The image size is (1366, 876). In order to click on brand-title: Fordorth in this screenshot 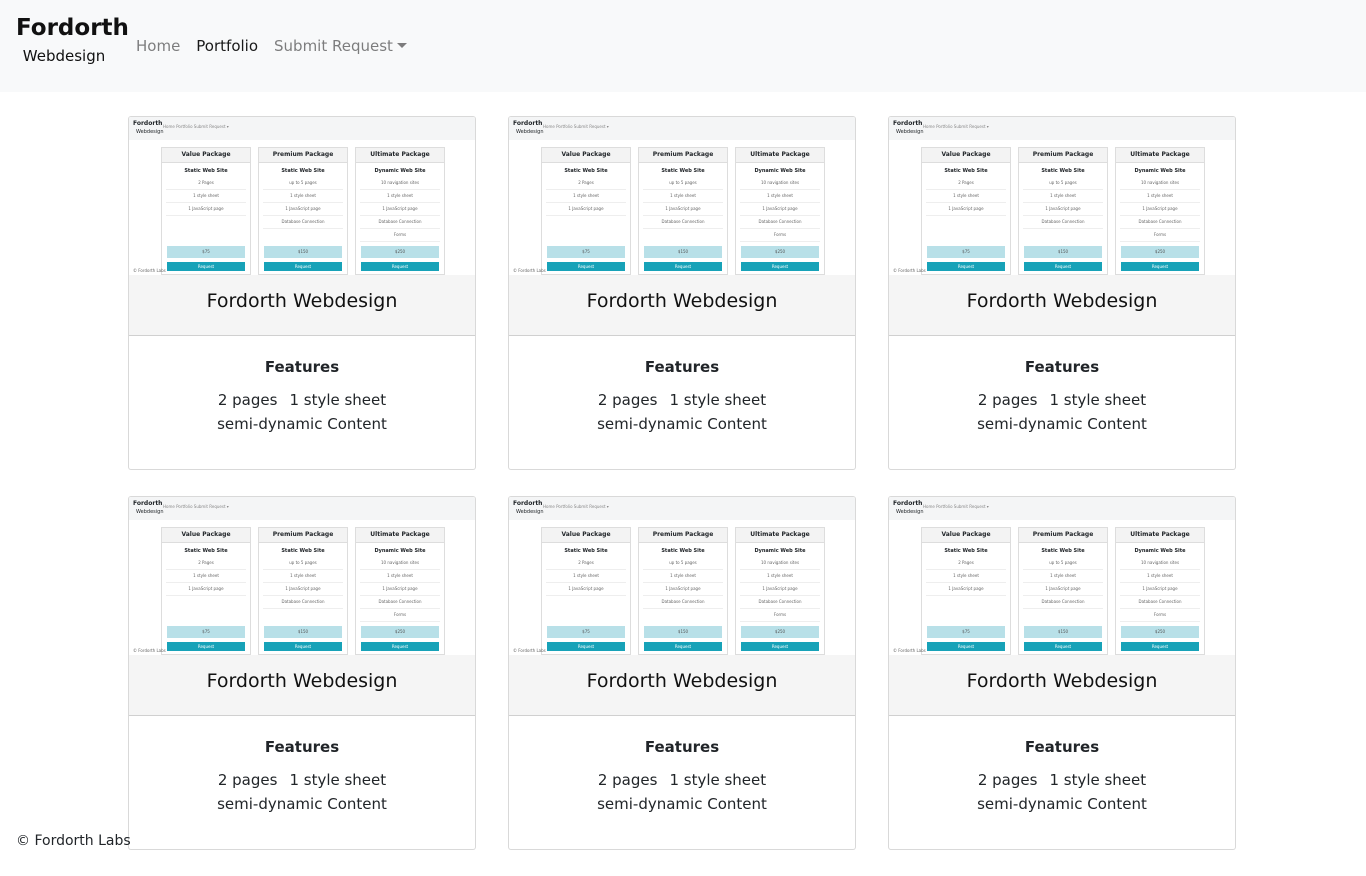, I will do `click(72, 28)`.